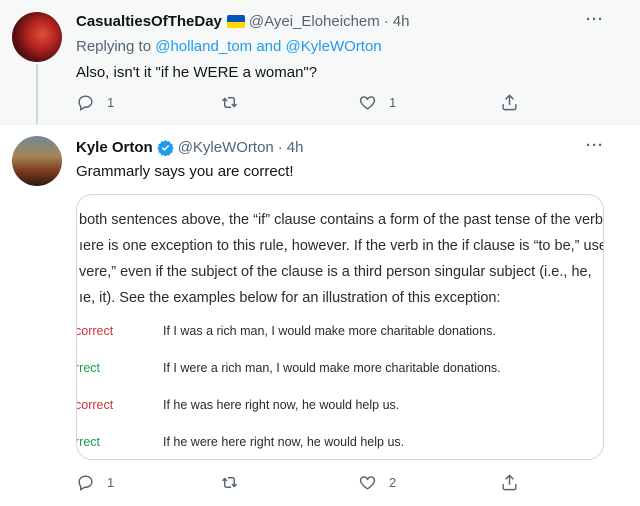 The width and height of the screenshot is (640, 506). Describe the element at coordinates (314, 21) in the screenshot. I see `user-handle: @Ayei_Eloheichem` at that location.